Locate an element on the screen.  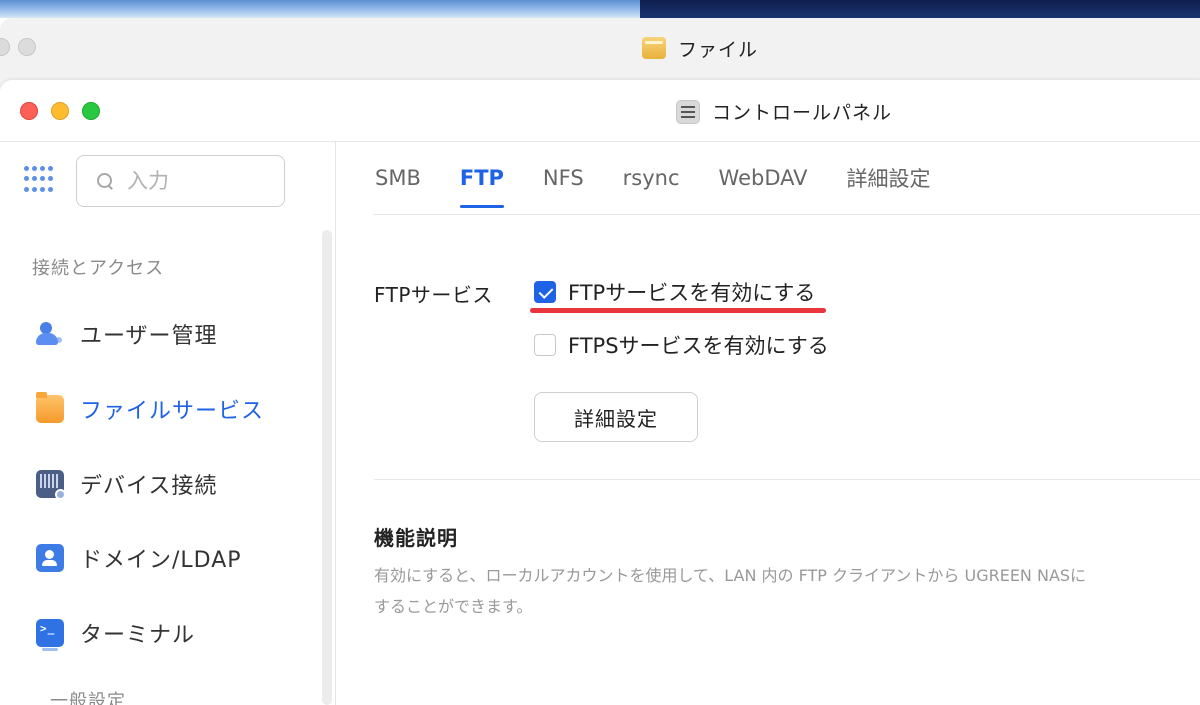
window-title-group: コントロールパネル is located at coordinates (784, 111).